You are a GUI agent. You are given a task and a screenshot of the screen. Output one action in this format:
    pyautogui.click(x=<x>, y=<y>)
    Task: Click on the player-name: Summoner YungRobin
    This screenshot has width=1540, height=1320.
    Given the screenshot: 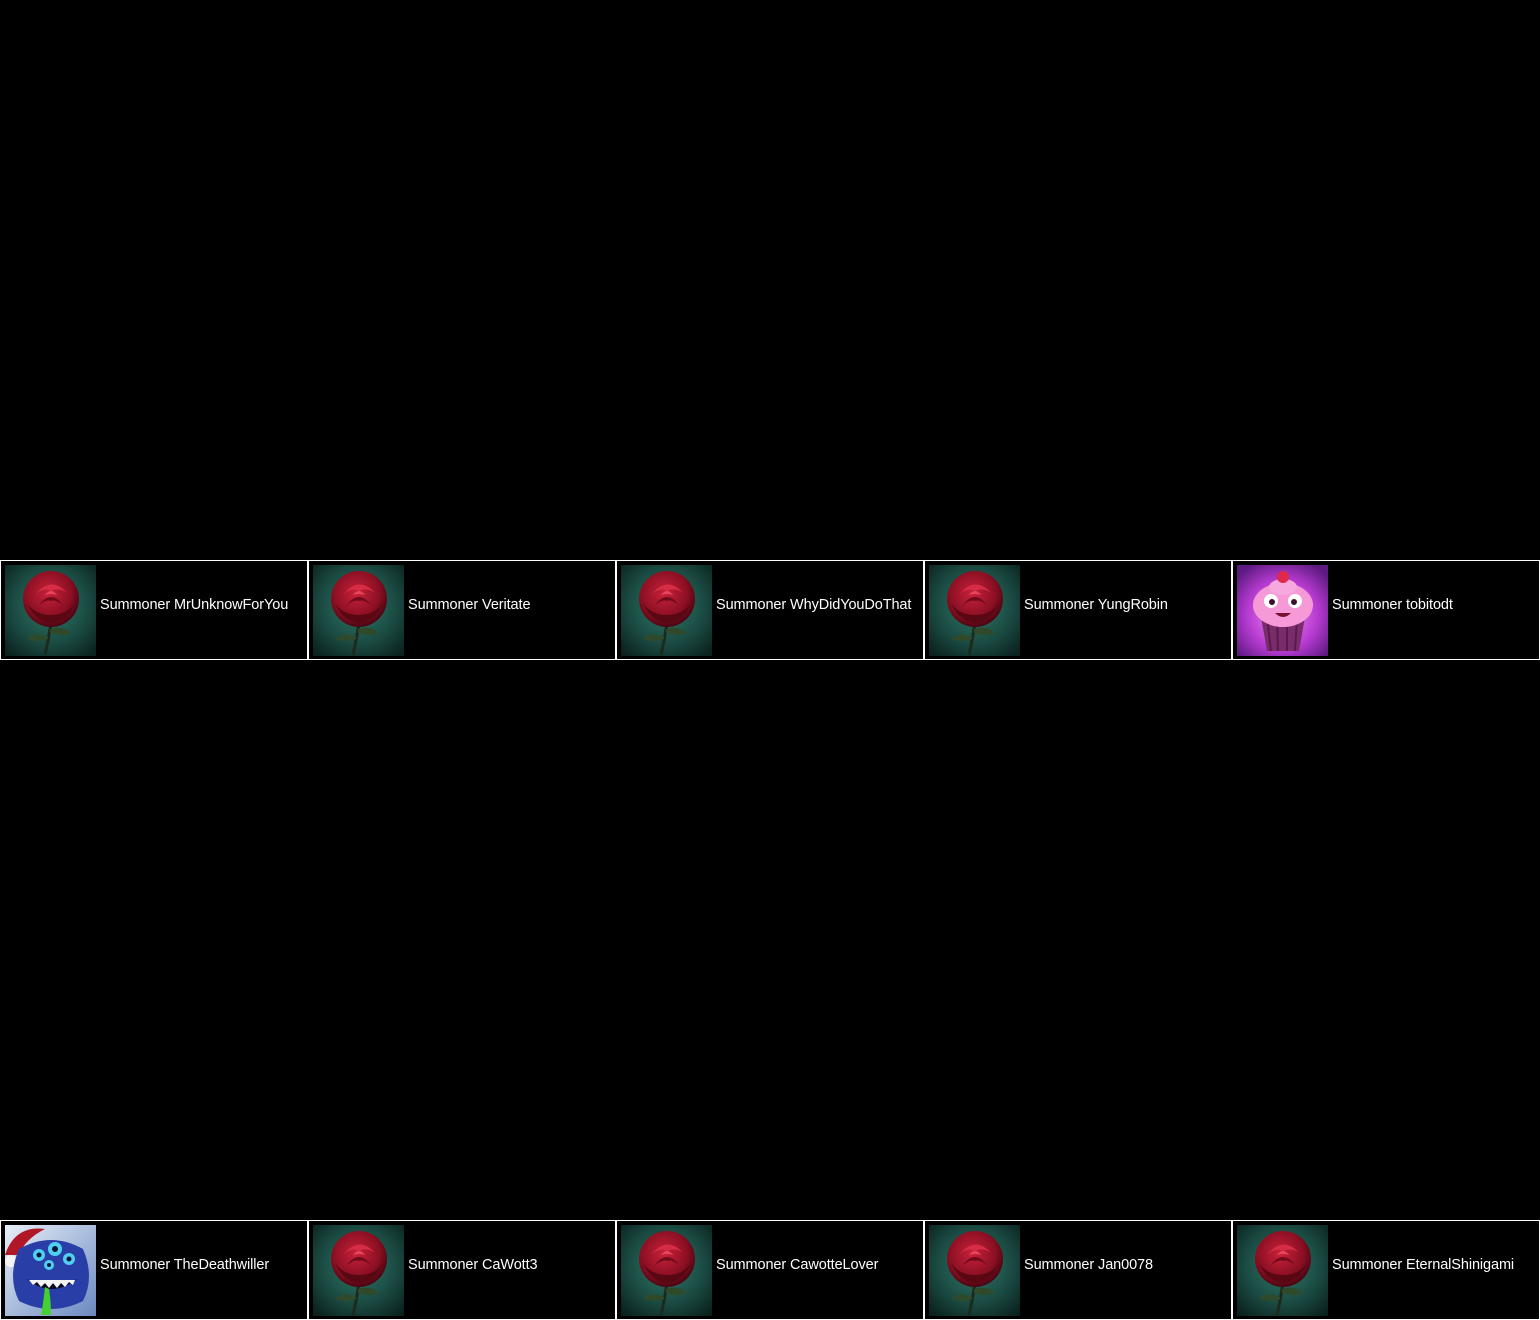 What is the action you would take?
    pyautogui.click(x=1096, y=605)
    